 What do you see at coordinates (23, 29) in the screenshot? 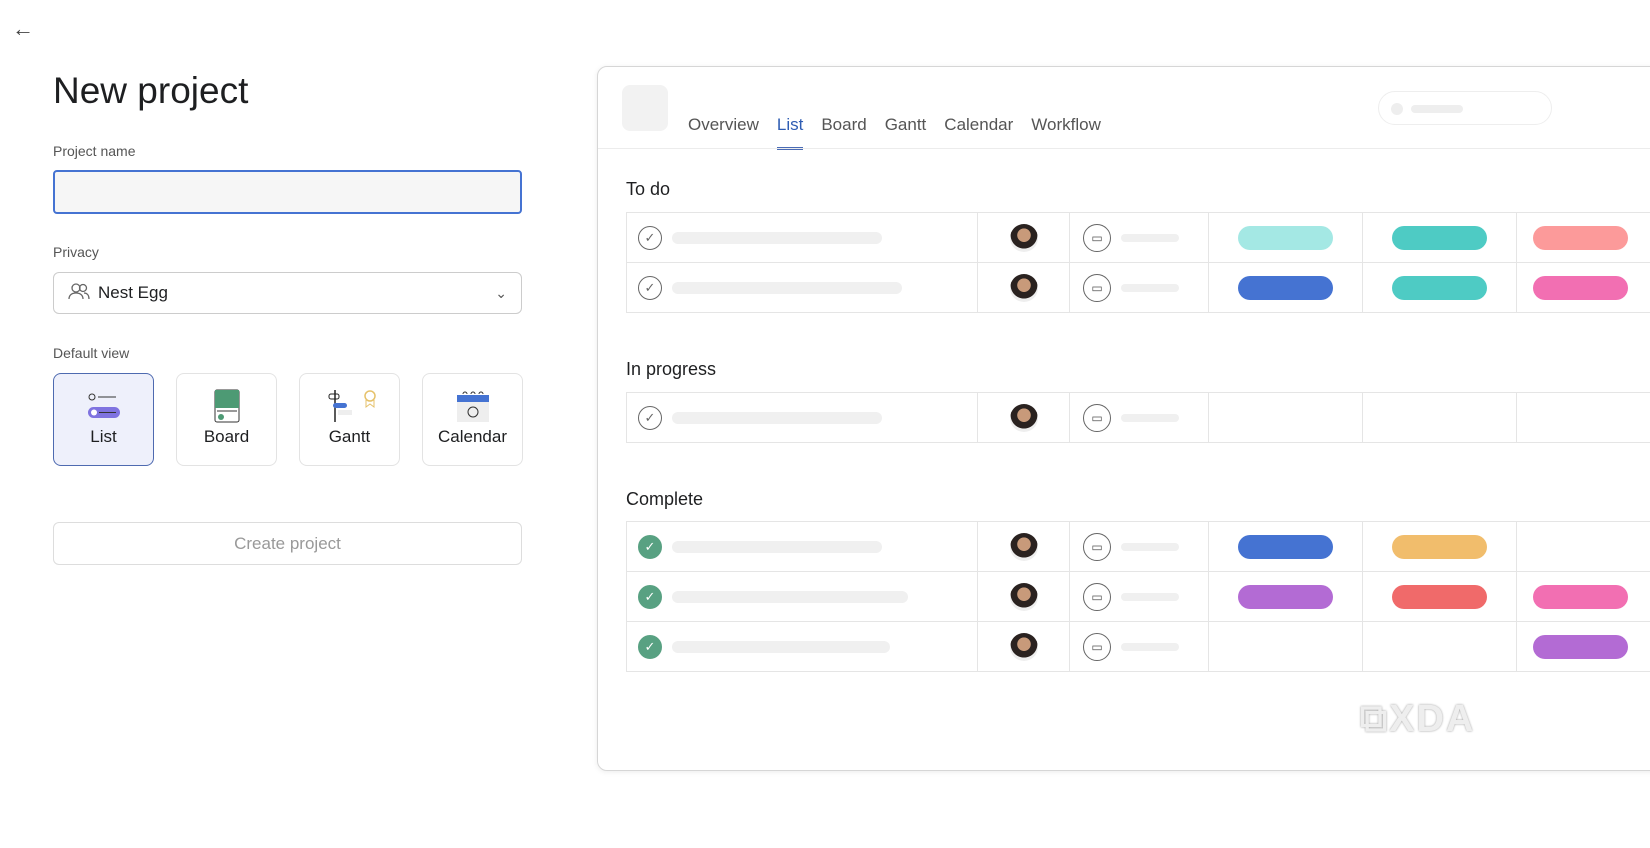
I see `back-arrow-icon: ←` at bounding box center [23, 29].